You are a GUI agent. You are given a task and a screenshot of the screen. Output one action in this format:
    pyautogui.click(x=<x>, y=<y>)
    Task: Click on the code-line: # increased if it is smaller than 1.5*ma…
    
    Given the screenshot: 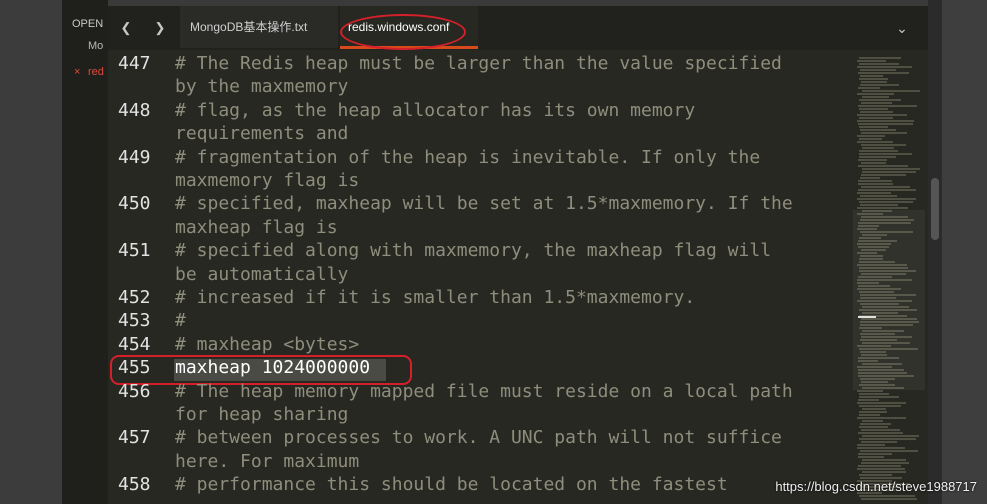 What is the action you would take?
    pyautogui.click(x=435, y=297)
    